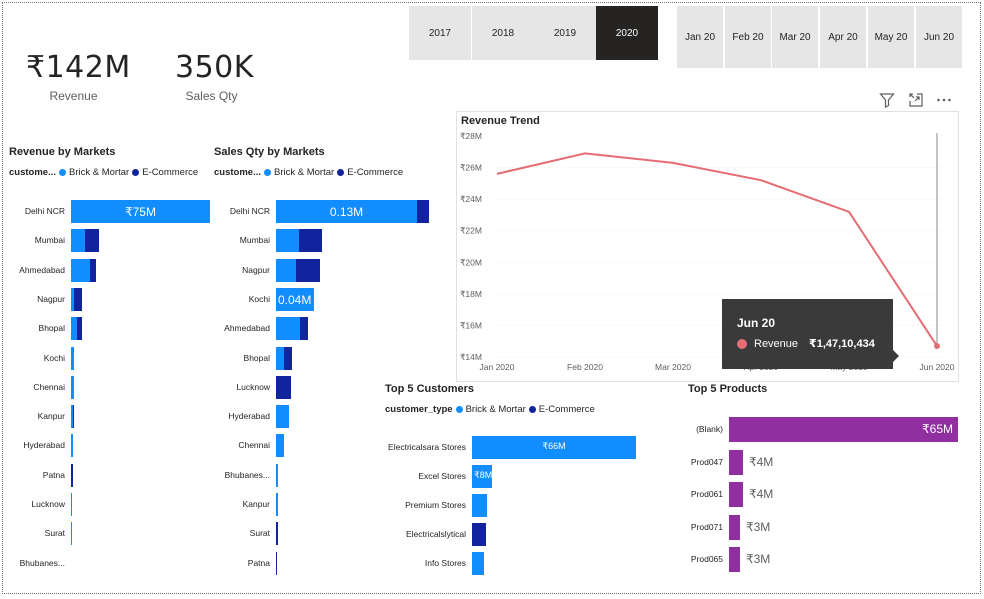 The width and height of the screenshot is (984, 599). Describe the element at coordinates (471, 136) in the screenshot. I see `y-tick-label: ₹28M` at that location.